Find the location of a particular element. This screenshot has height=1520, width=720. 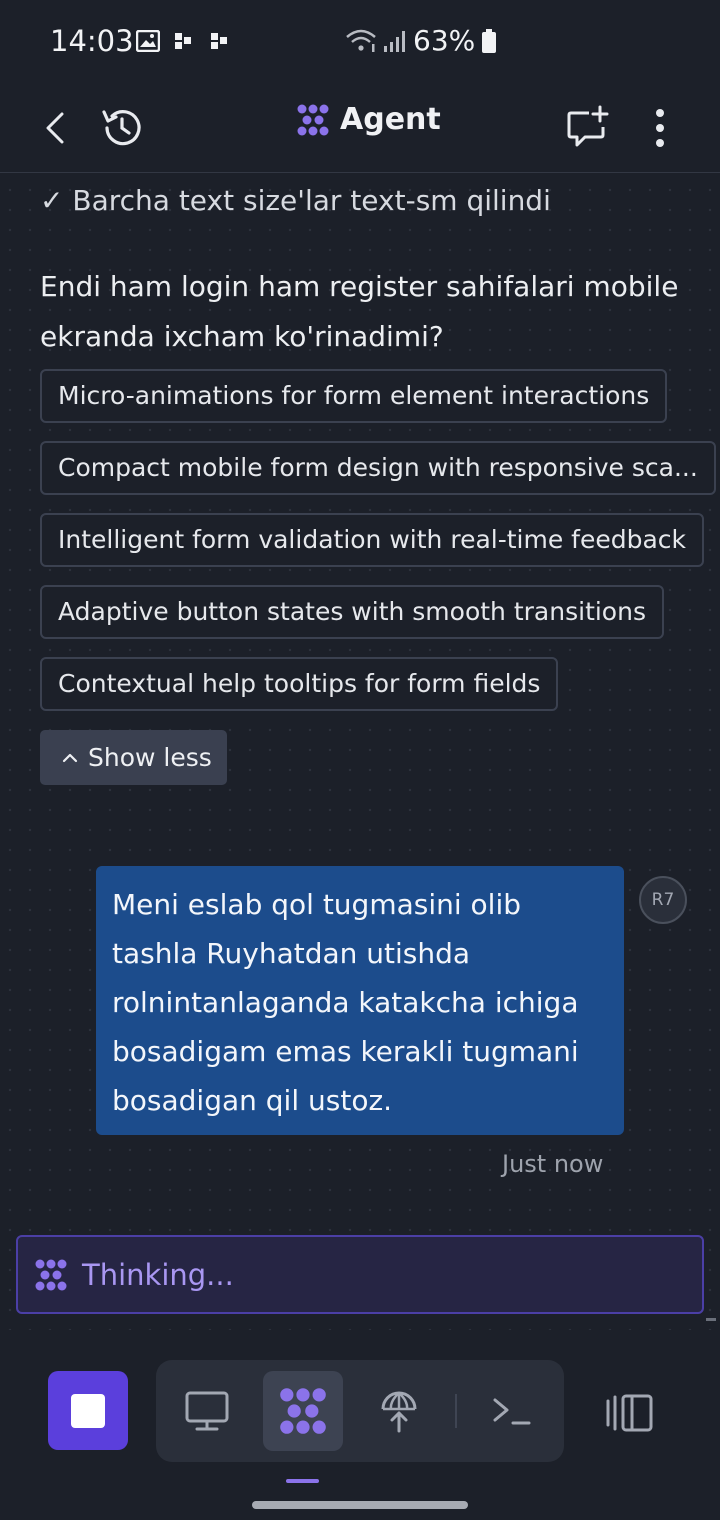

app-notification-icon is located at coordinates (183, 41).